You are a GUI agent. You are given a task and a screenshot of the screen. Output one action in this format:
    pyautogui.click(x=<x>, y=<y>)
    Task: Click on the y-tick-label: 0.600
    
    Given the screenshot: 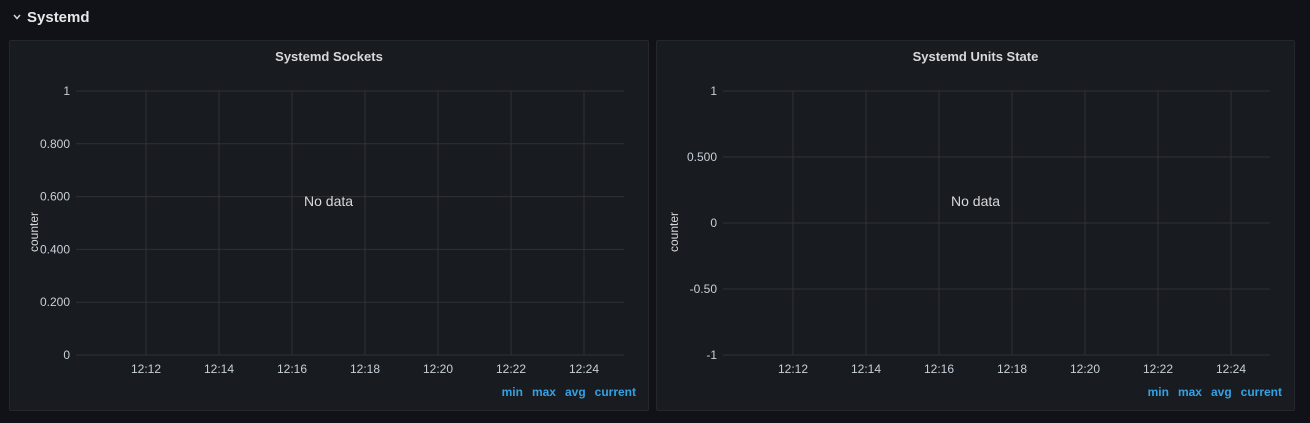 What is the action you would take?
    pyautogui.click(x=55, y=197)
    